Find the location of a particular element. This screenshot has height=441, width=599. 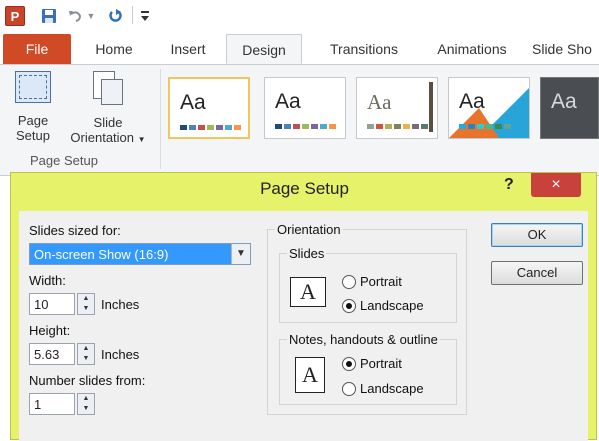

number-slides-from-input: 1 is located at coordinates (52, 404).